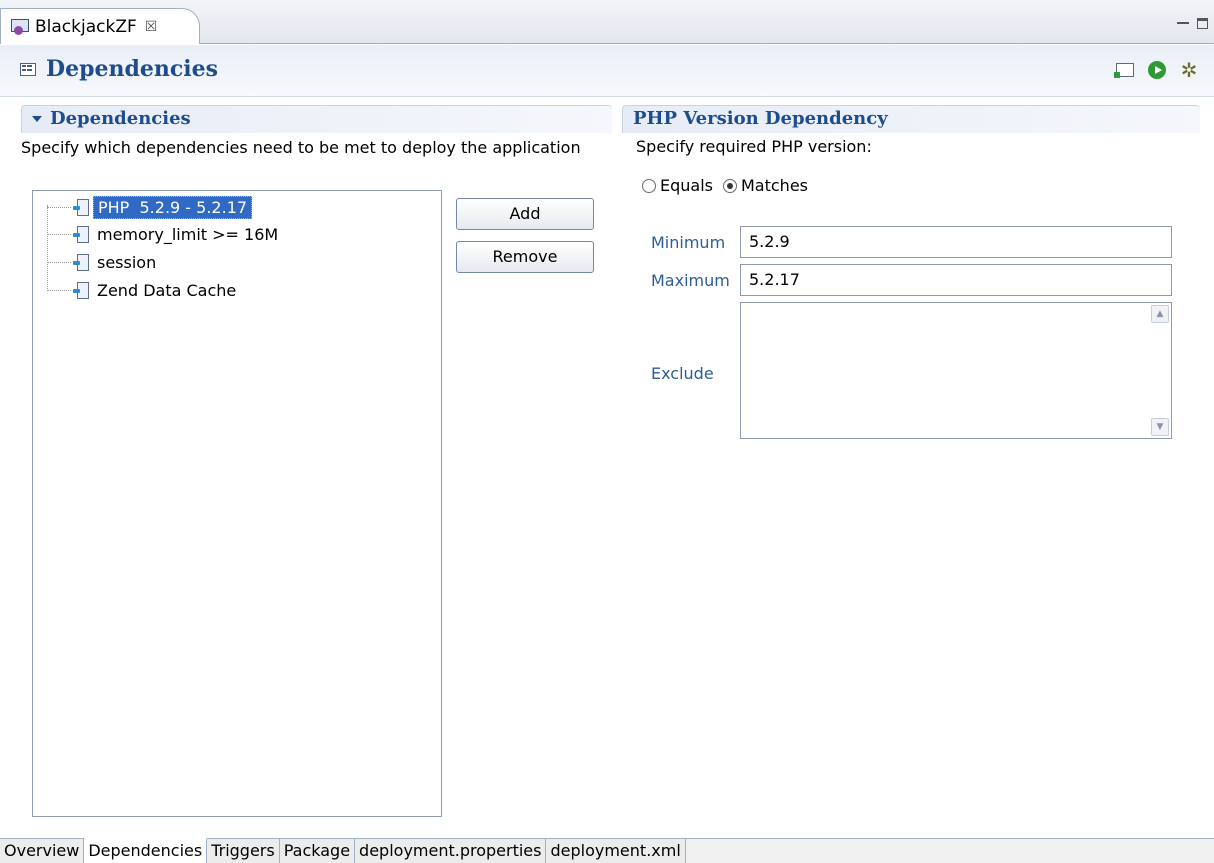 The width and height of the screenshot is (1214, 863). What do you see at coordinates (316, 119) in the screenshot?
I see `dependencies-section-header: Dependencies` at bounding box center [316, 119].